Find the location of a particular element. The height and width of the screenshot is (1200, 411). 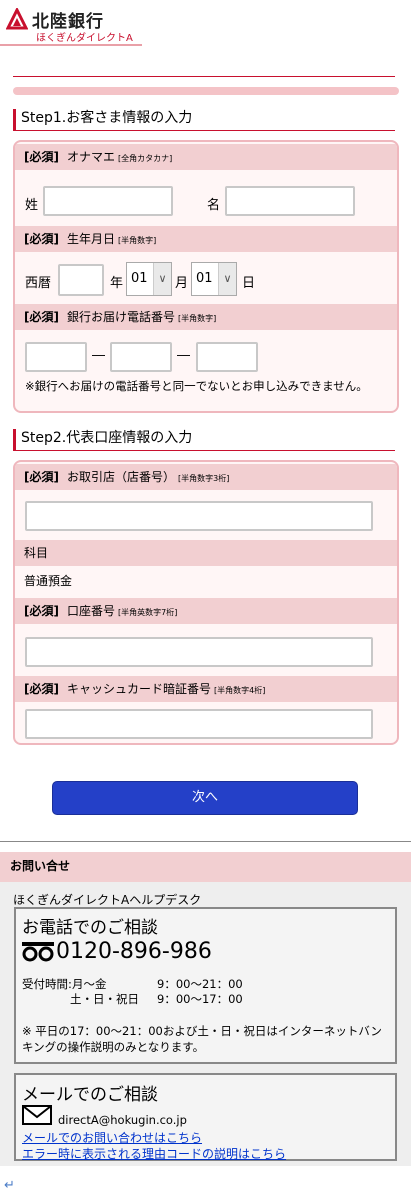

pin-row-header: [必須] キャッシュカード暗証番号 [半角数字4桁] is located at coordinates (206, 689).